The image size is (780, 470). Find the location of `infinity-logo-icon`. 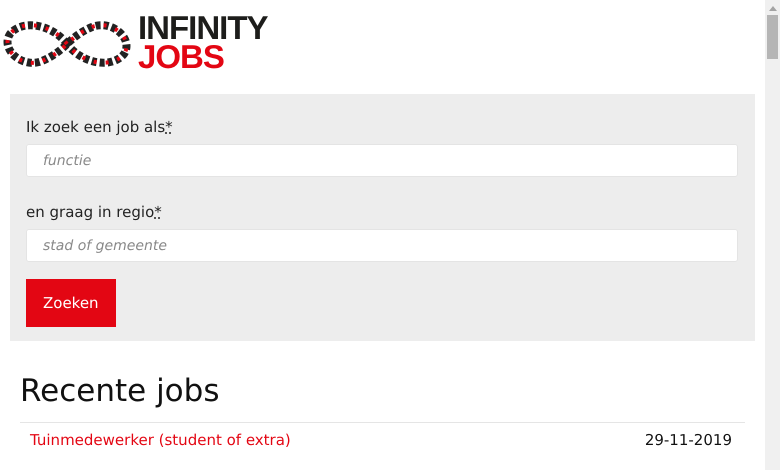

infinity-logo-icon is located at coordinates (67, 44).